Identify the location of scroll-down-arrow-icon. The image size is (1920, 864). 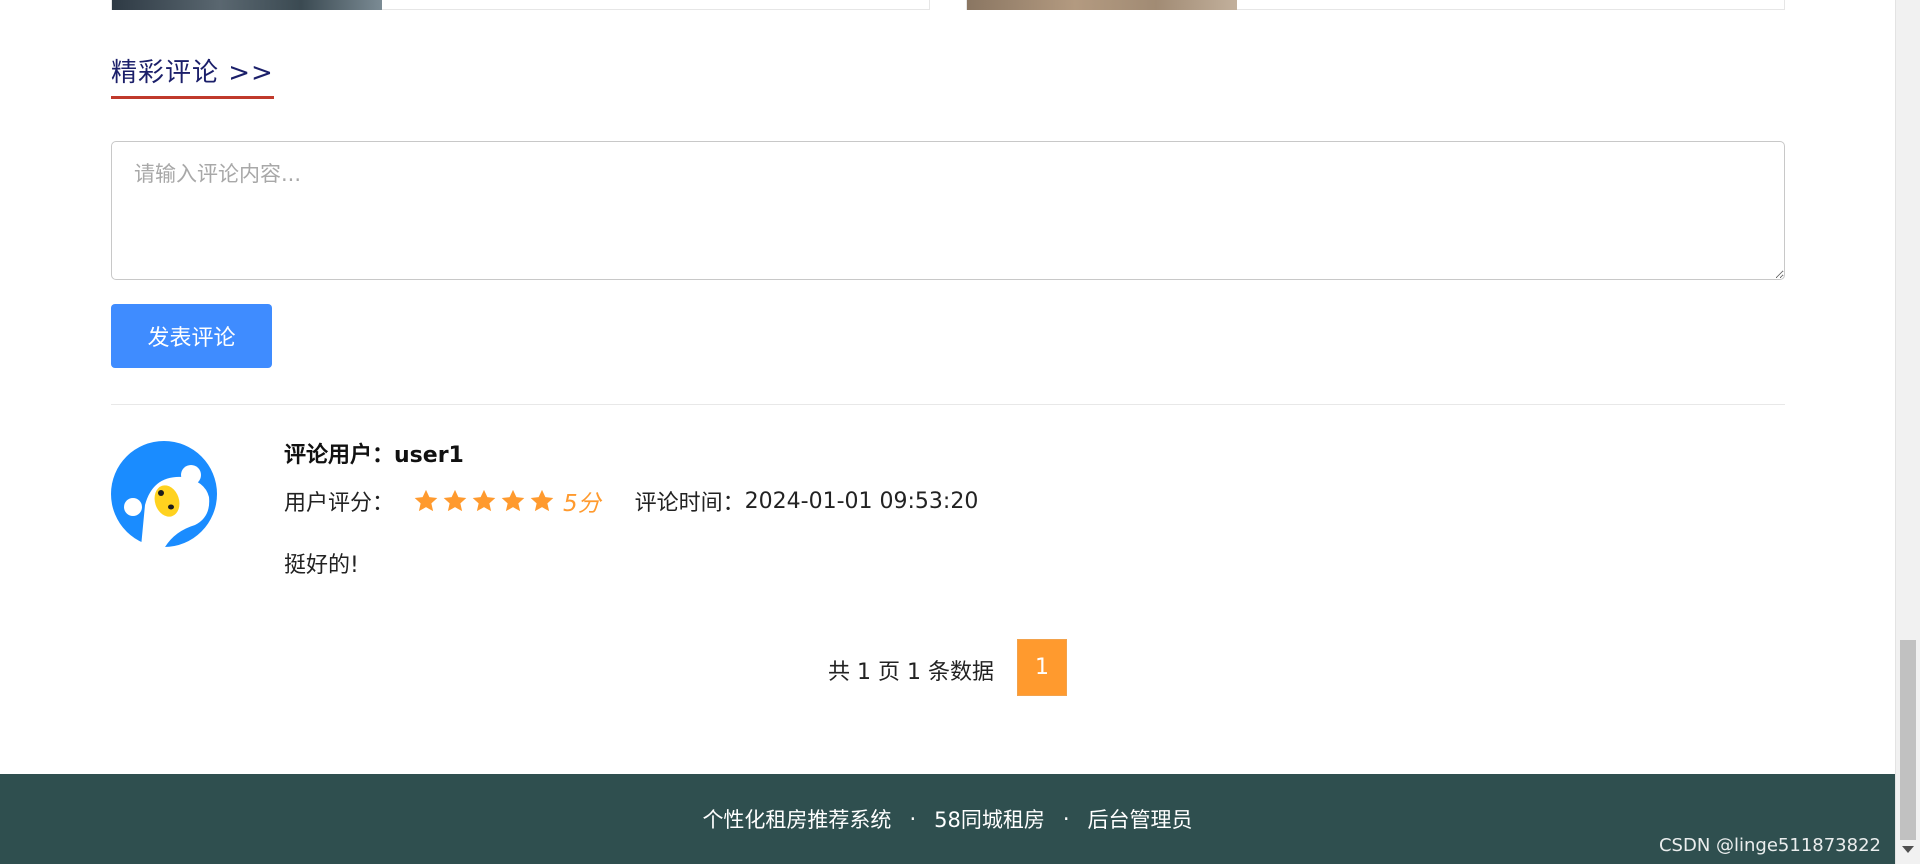
(1908, 849).